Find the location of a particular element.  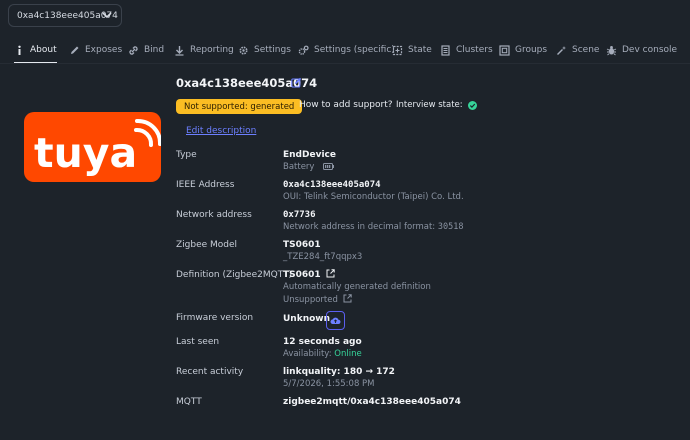

tab-label: Groups is located at coordinates (531, 50).